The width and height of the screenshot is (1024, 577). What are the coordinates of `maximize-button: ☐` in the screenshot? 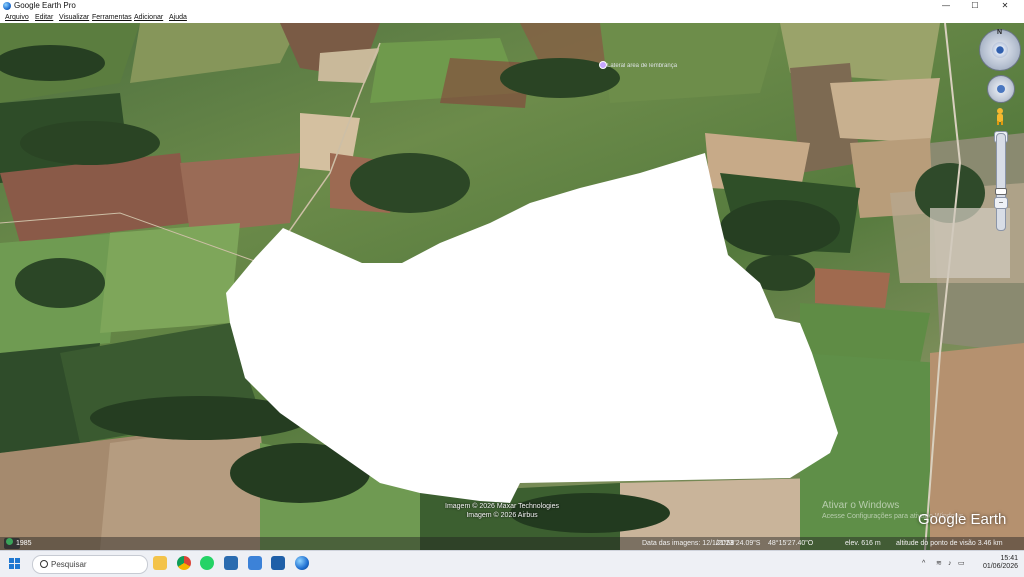 It's located at (975, 6).